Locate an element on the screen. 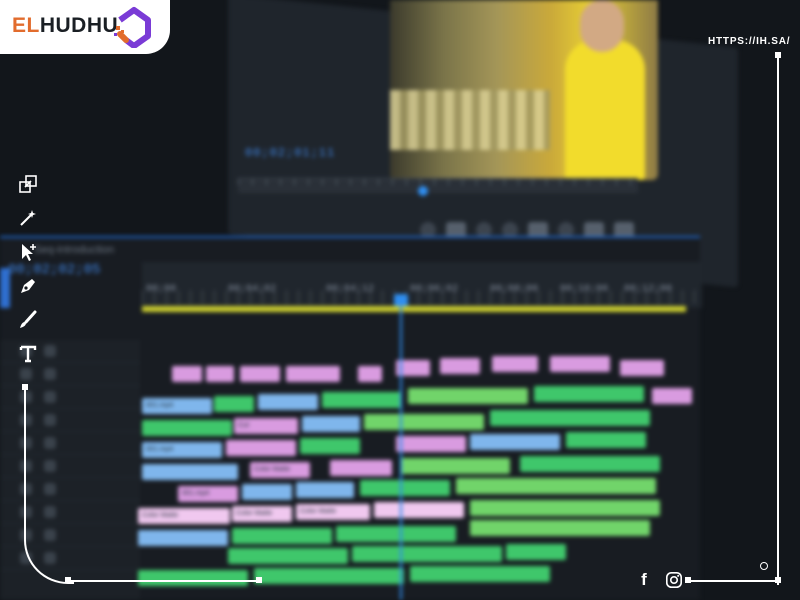 The width and height of the screenshot is (800, 600). monitor-playhead is located at coordinates (423, 191).